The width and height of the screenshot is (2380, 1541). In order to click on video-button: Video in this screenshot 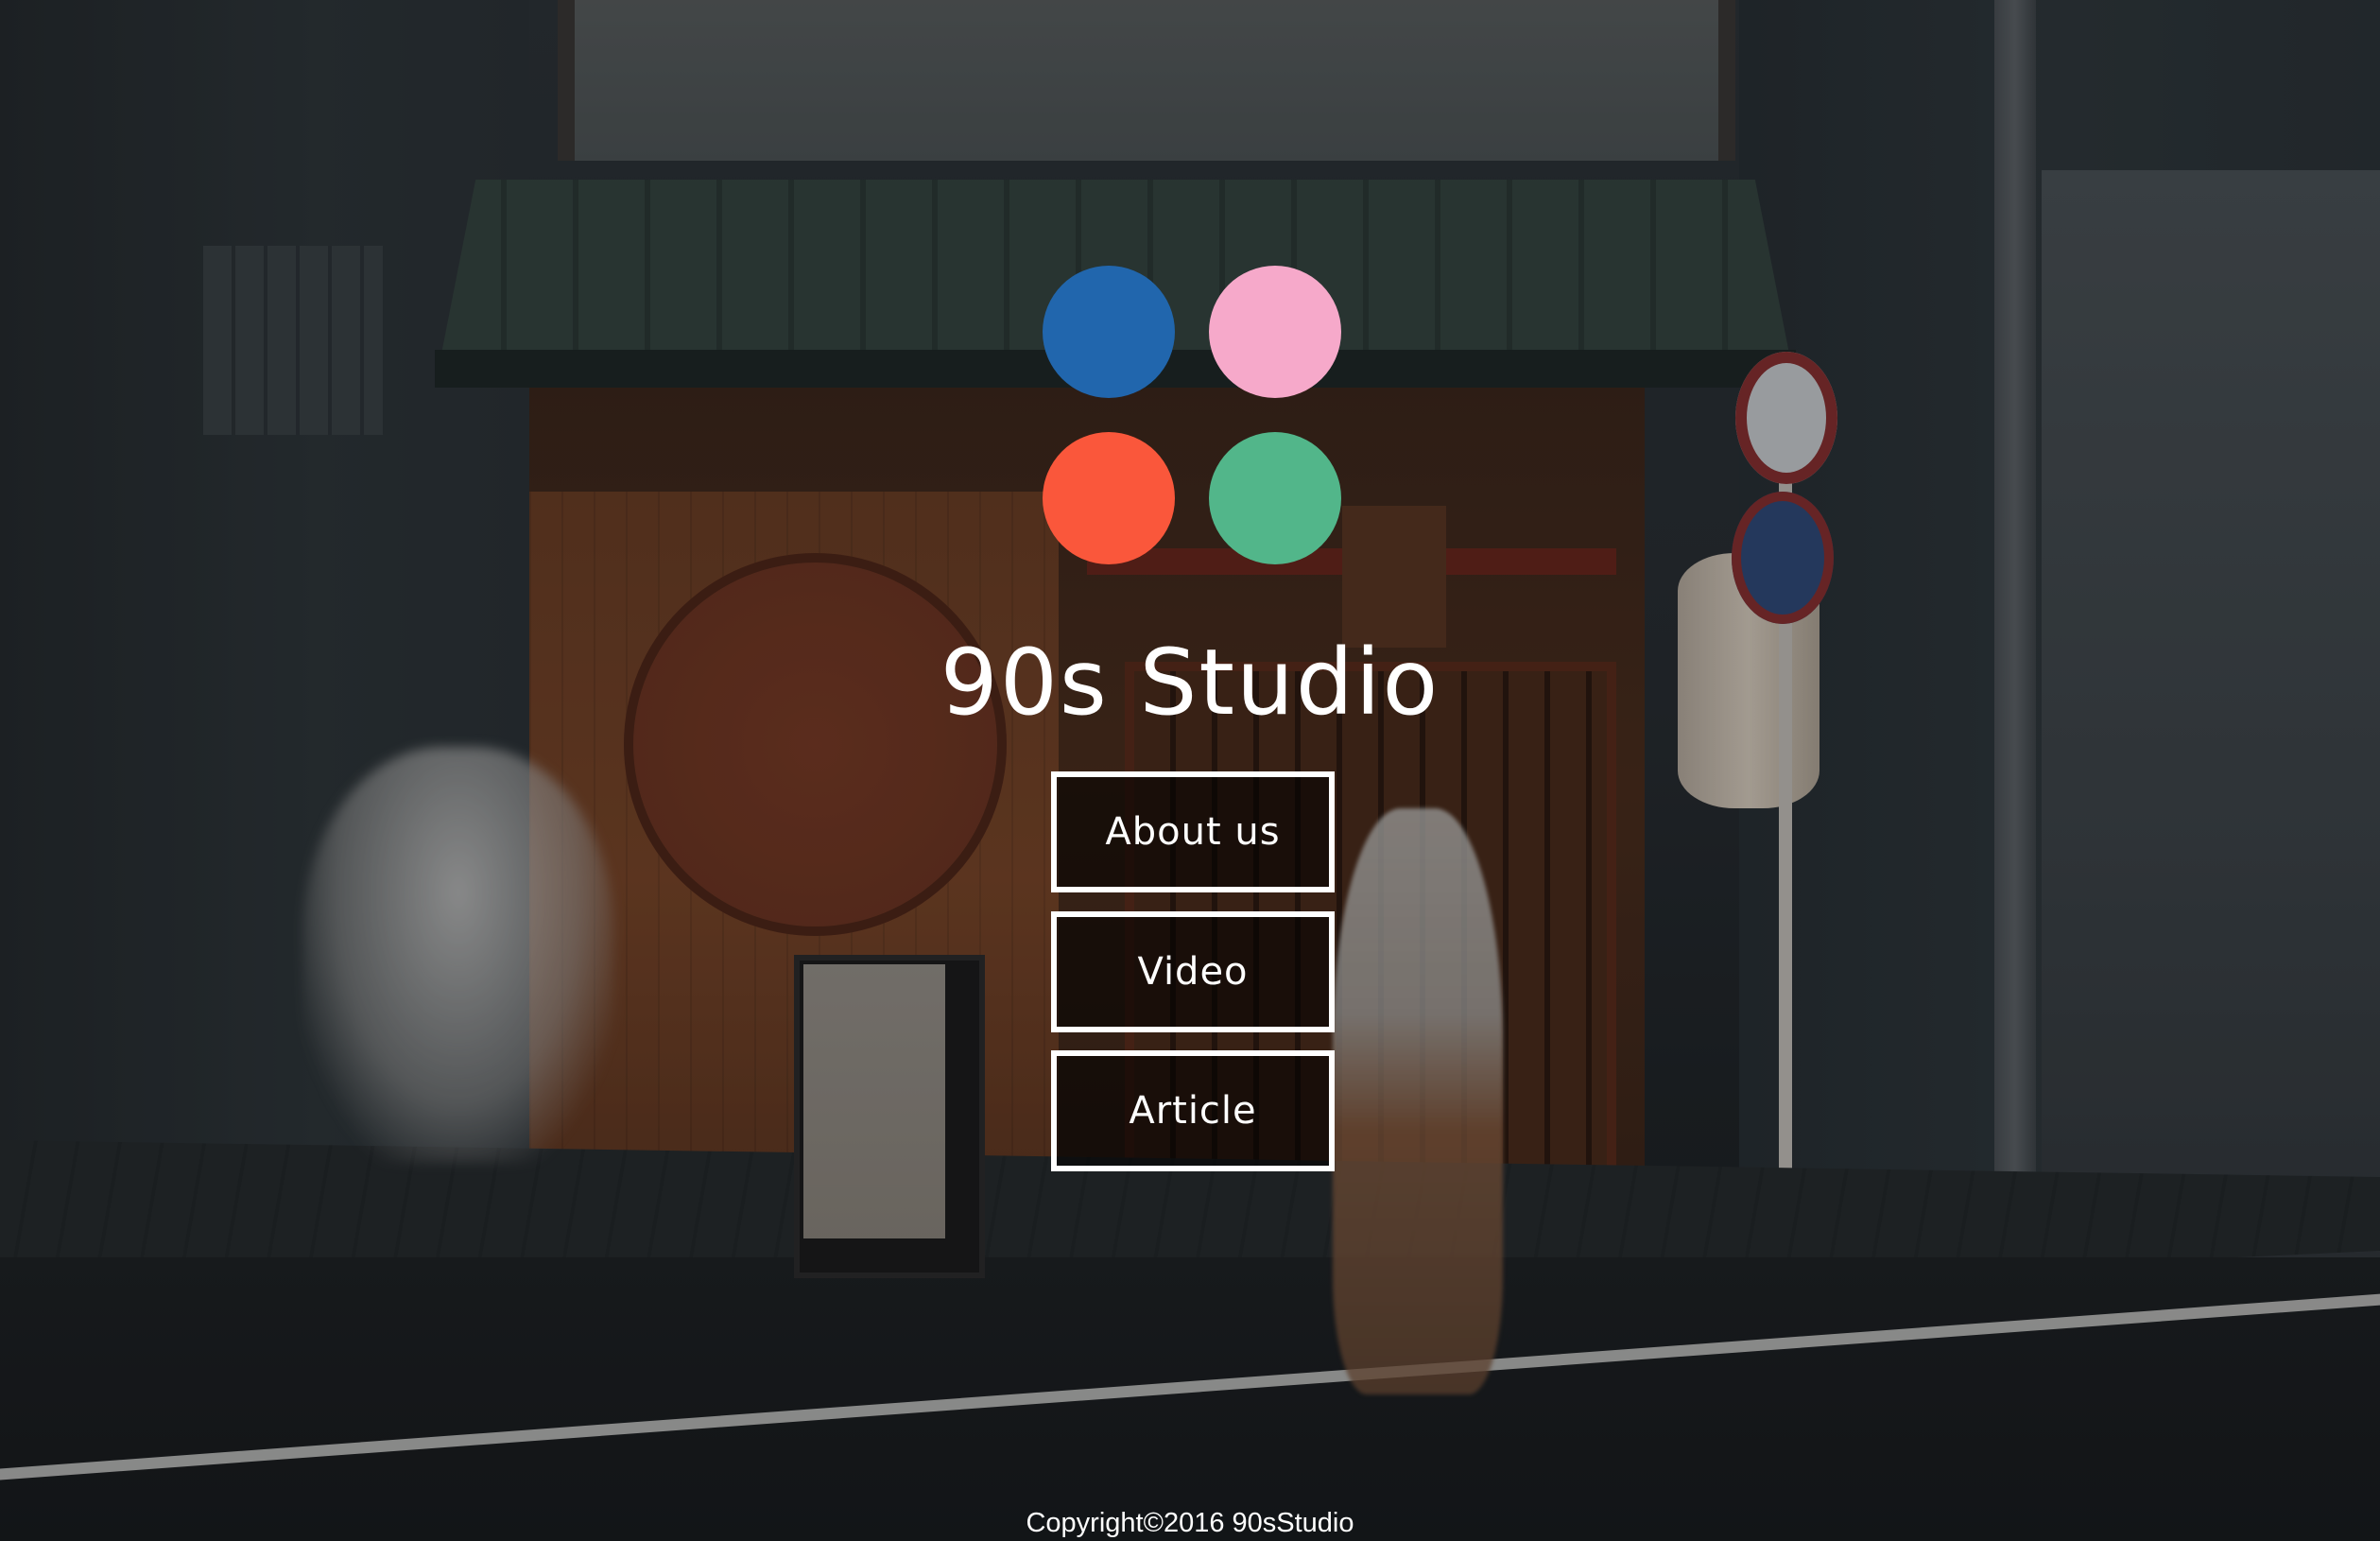, I will do `click(1193, 971)`.